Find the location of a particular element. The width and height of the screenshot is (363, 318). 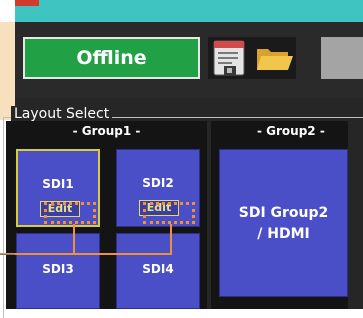

edit-highlight-sdi2 is located at coordinates (169, 213).